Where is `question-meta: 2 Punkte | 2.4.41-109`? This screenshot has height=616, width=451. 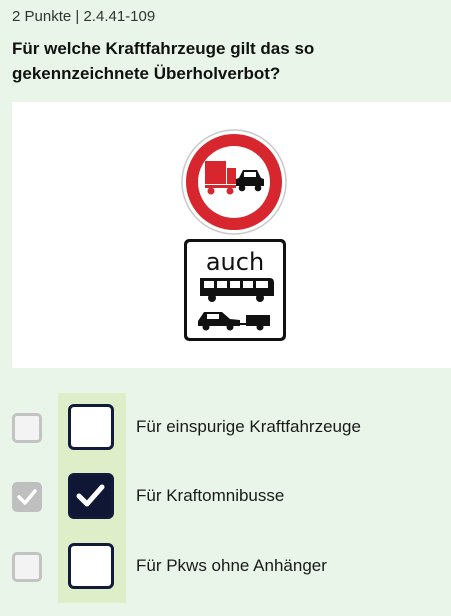
question-meta: 2 Punkte | 2.4.41-109 is located at coordinates (83, 16).